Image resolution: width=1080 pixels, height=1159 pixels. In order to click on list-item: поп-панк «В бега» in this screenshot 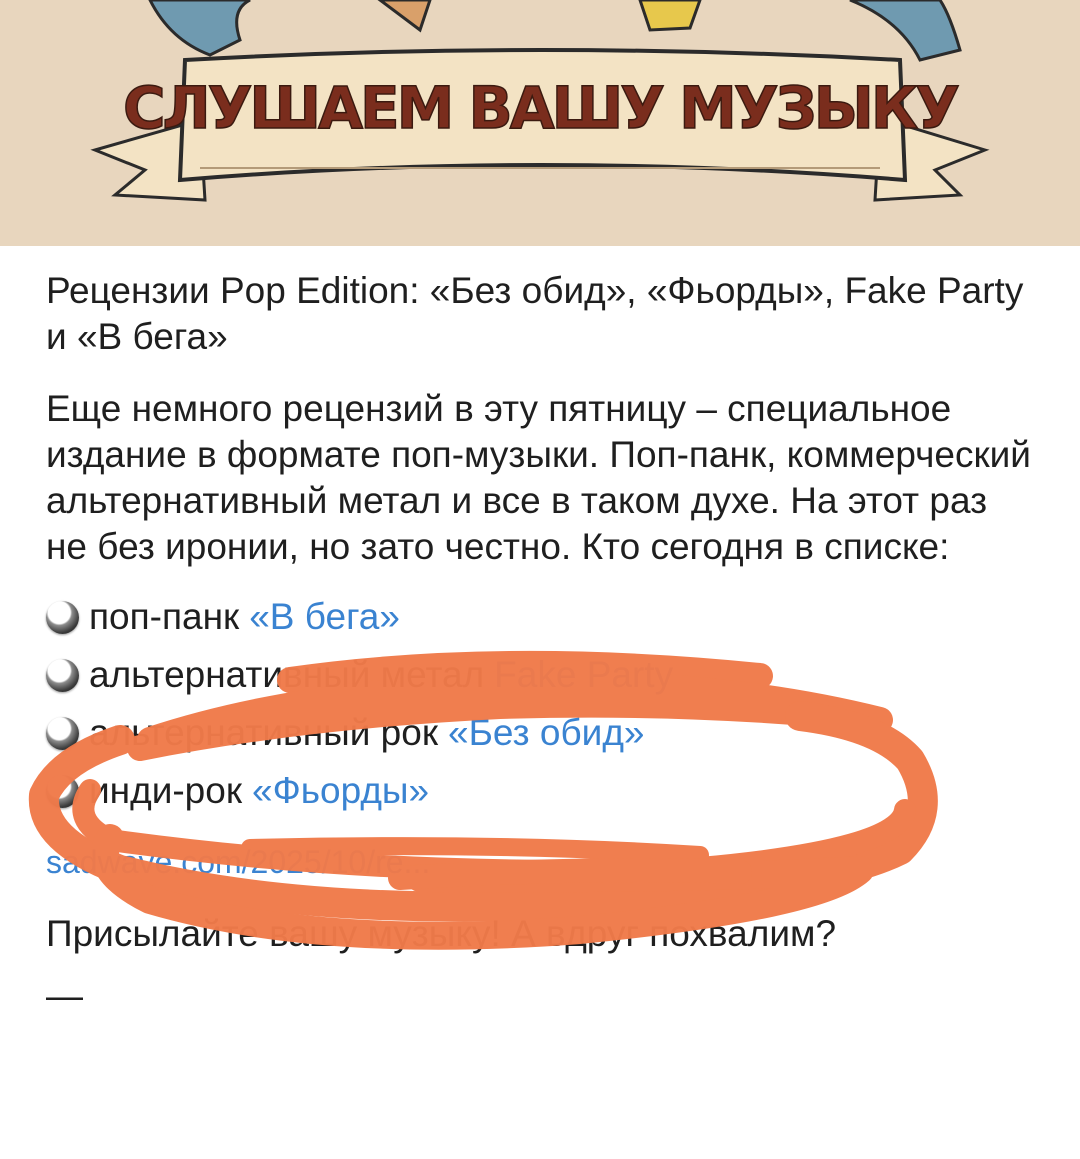, I will do `click(541, 617)`.